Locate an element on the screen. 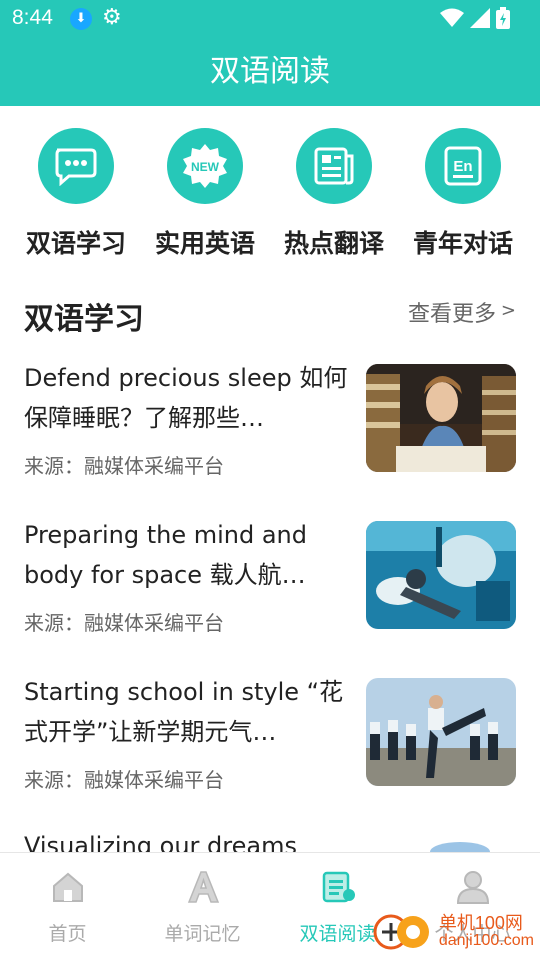 The width and height of the screenshot is (540, 960). watermark-text: 单机100网 is located at coordinates (480, 923).